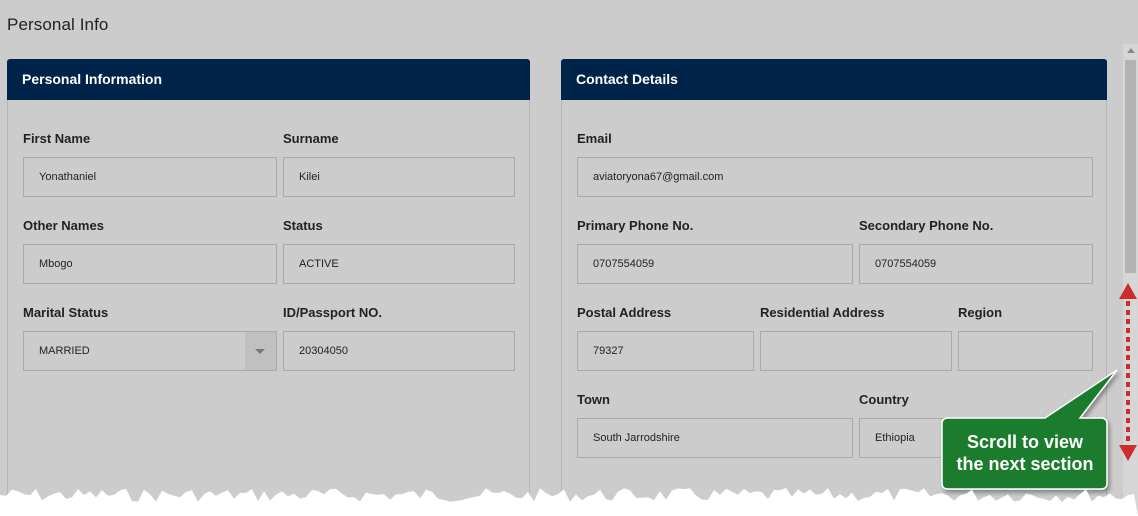  I want to click on callout-text: Scroll to view the next section, so click(1025, 453).